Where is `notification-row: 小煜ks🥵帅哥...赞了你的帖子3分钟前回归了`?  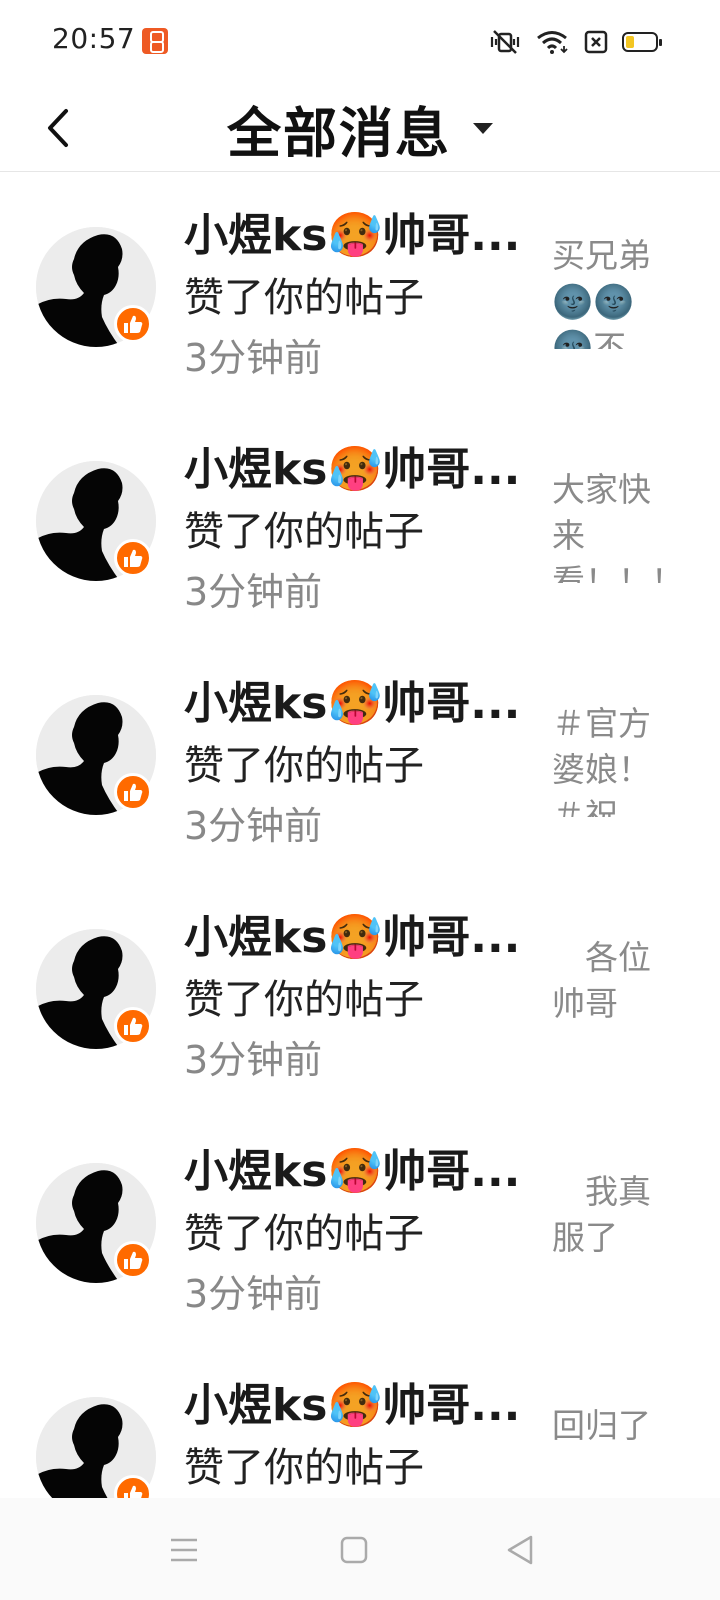 notification-row: 小煜ks🥵帅哥...赞了你的帖子3分钟前回归了 is located at coordinates (360, 1420).